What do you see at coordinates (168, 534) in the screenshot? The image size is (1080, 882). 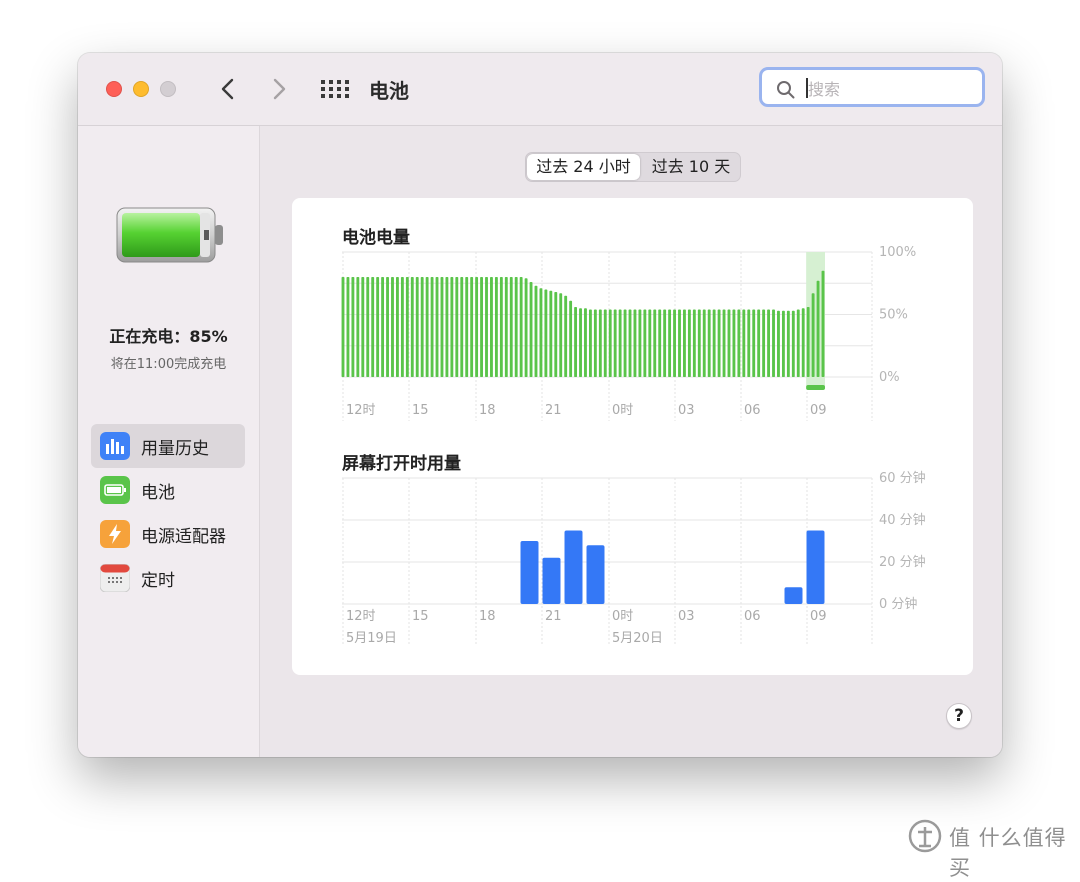 I see `sidebar-item-power-adapter: 电源适配器` at bounding box center [168, 534].